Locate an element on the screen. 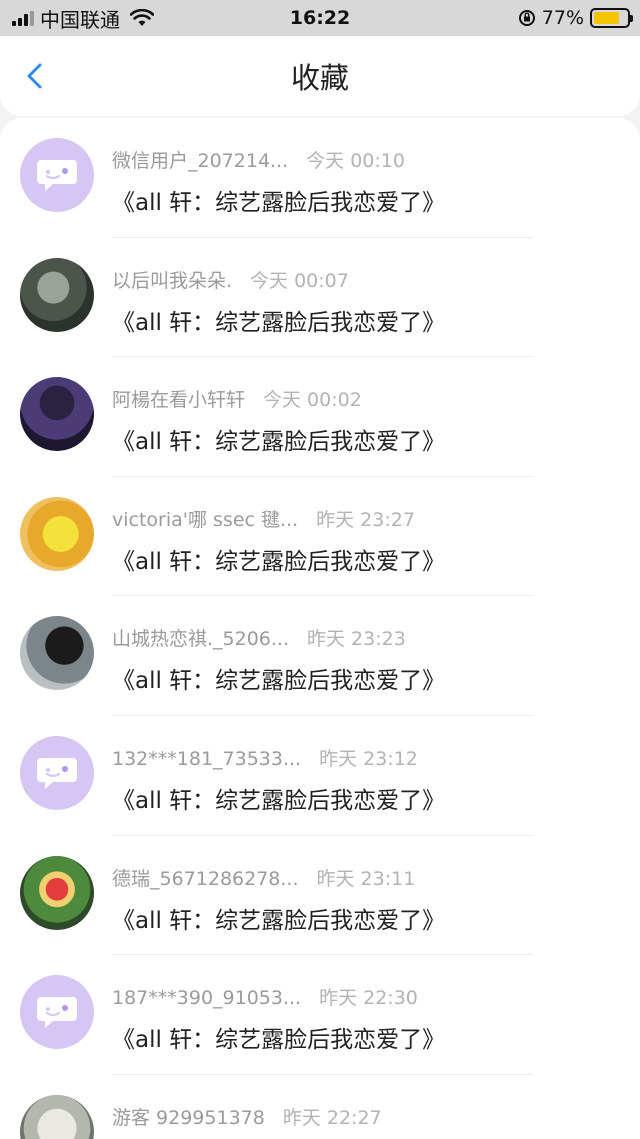 The image size is (640, 1139). list-item-header: 132***181_73533... 昨天 23:12 is located at coordinates (278, 757).